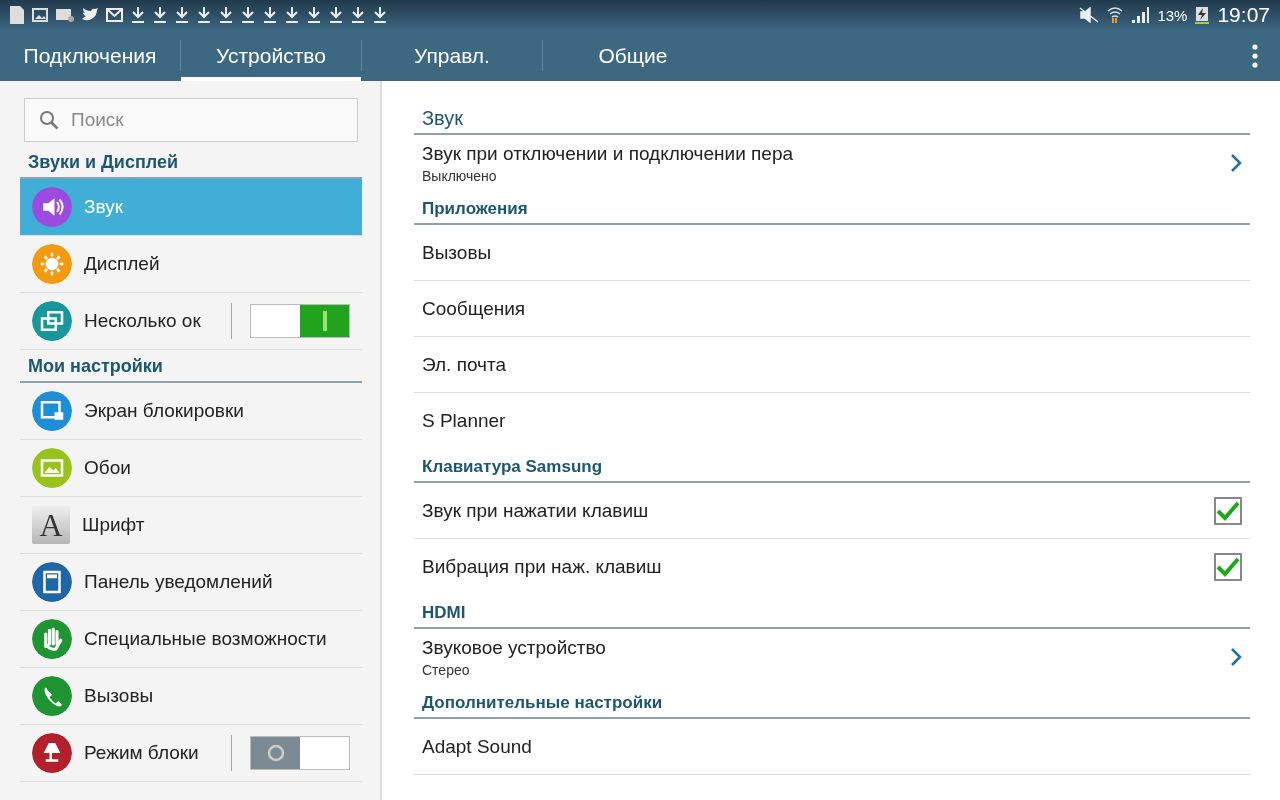 This screenshot has width=1280, height=800. What do you see at coordinates (1202, 15) in the screenshot?
I see `charging-battery-icon` at bounding box center [1202, 15].